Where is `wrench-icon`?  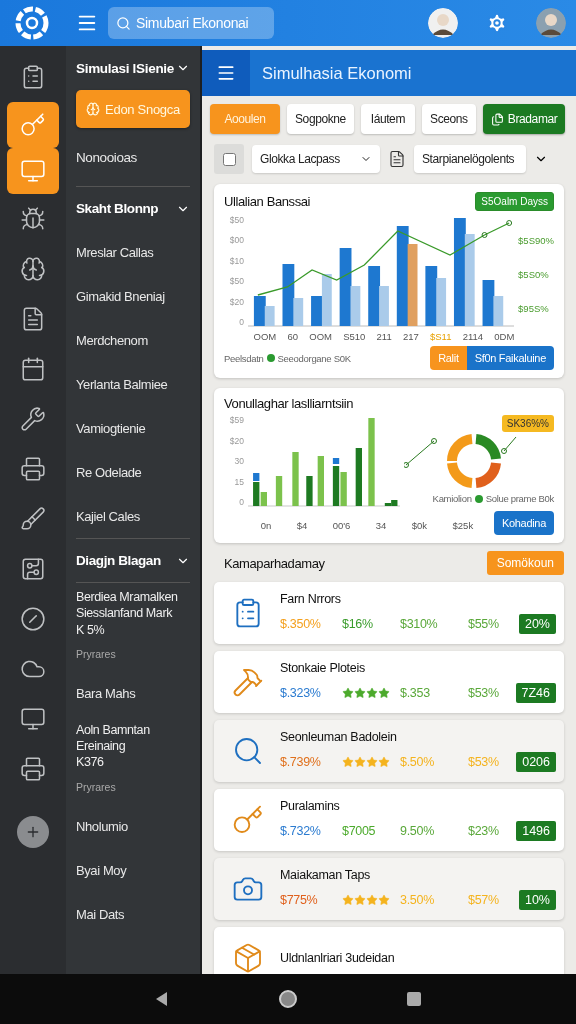 wrench-icon is located at coordinates (33, 419).